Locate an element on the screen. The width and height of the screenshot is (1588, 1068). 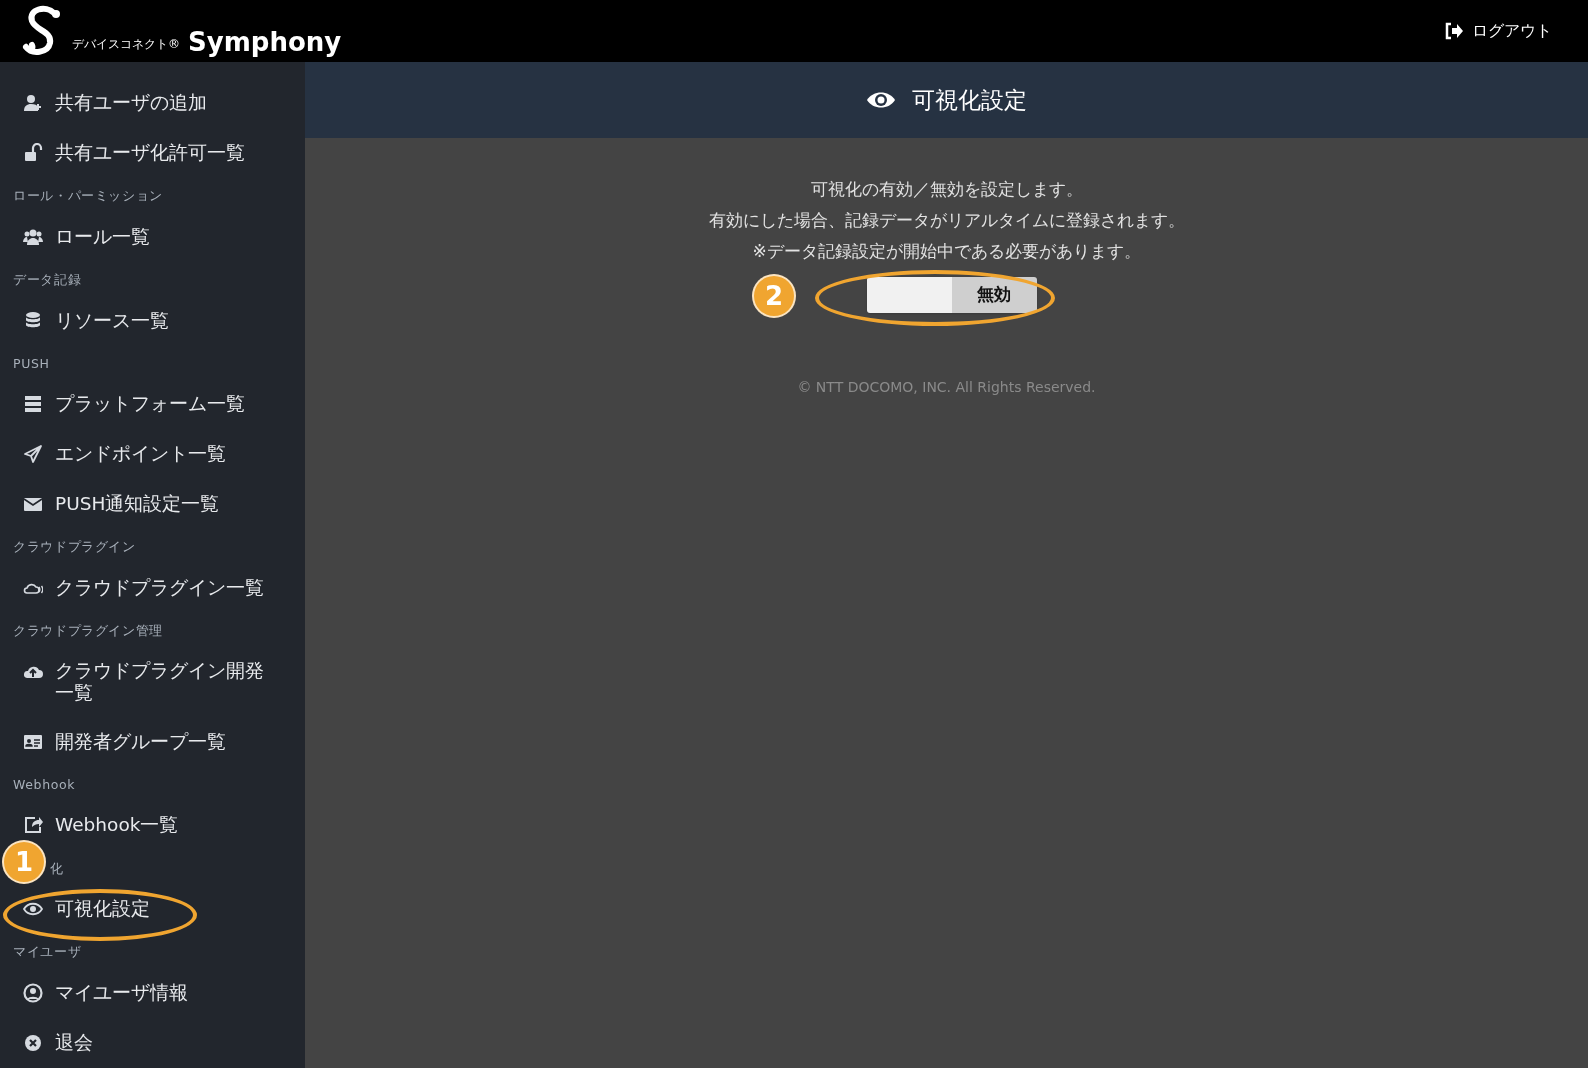
brand-name: Symphony is located at coordinates (265, 42).